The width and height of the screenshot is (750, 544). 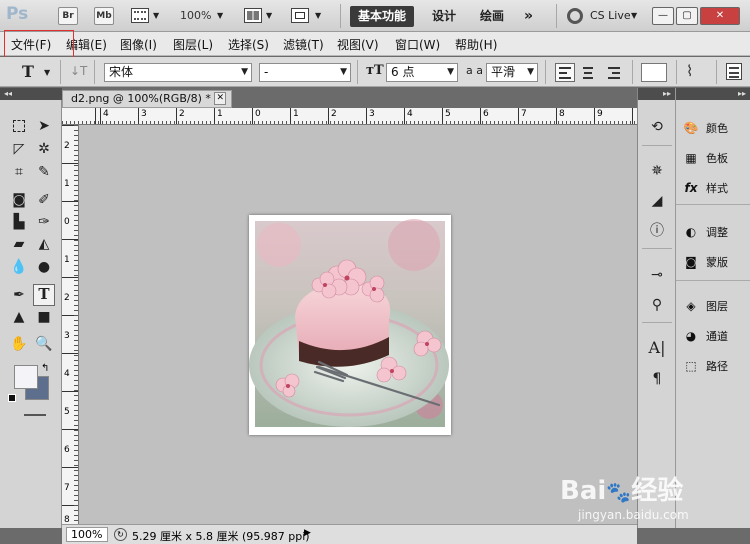 What do you see at coordinates (19, 317) in the screenshot?
I see `path-selection-tool-icon: ▲` at bounding box center [19, 317].